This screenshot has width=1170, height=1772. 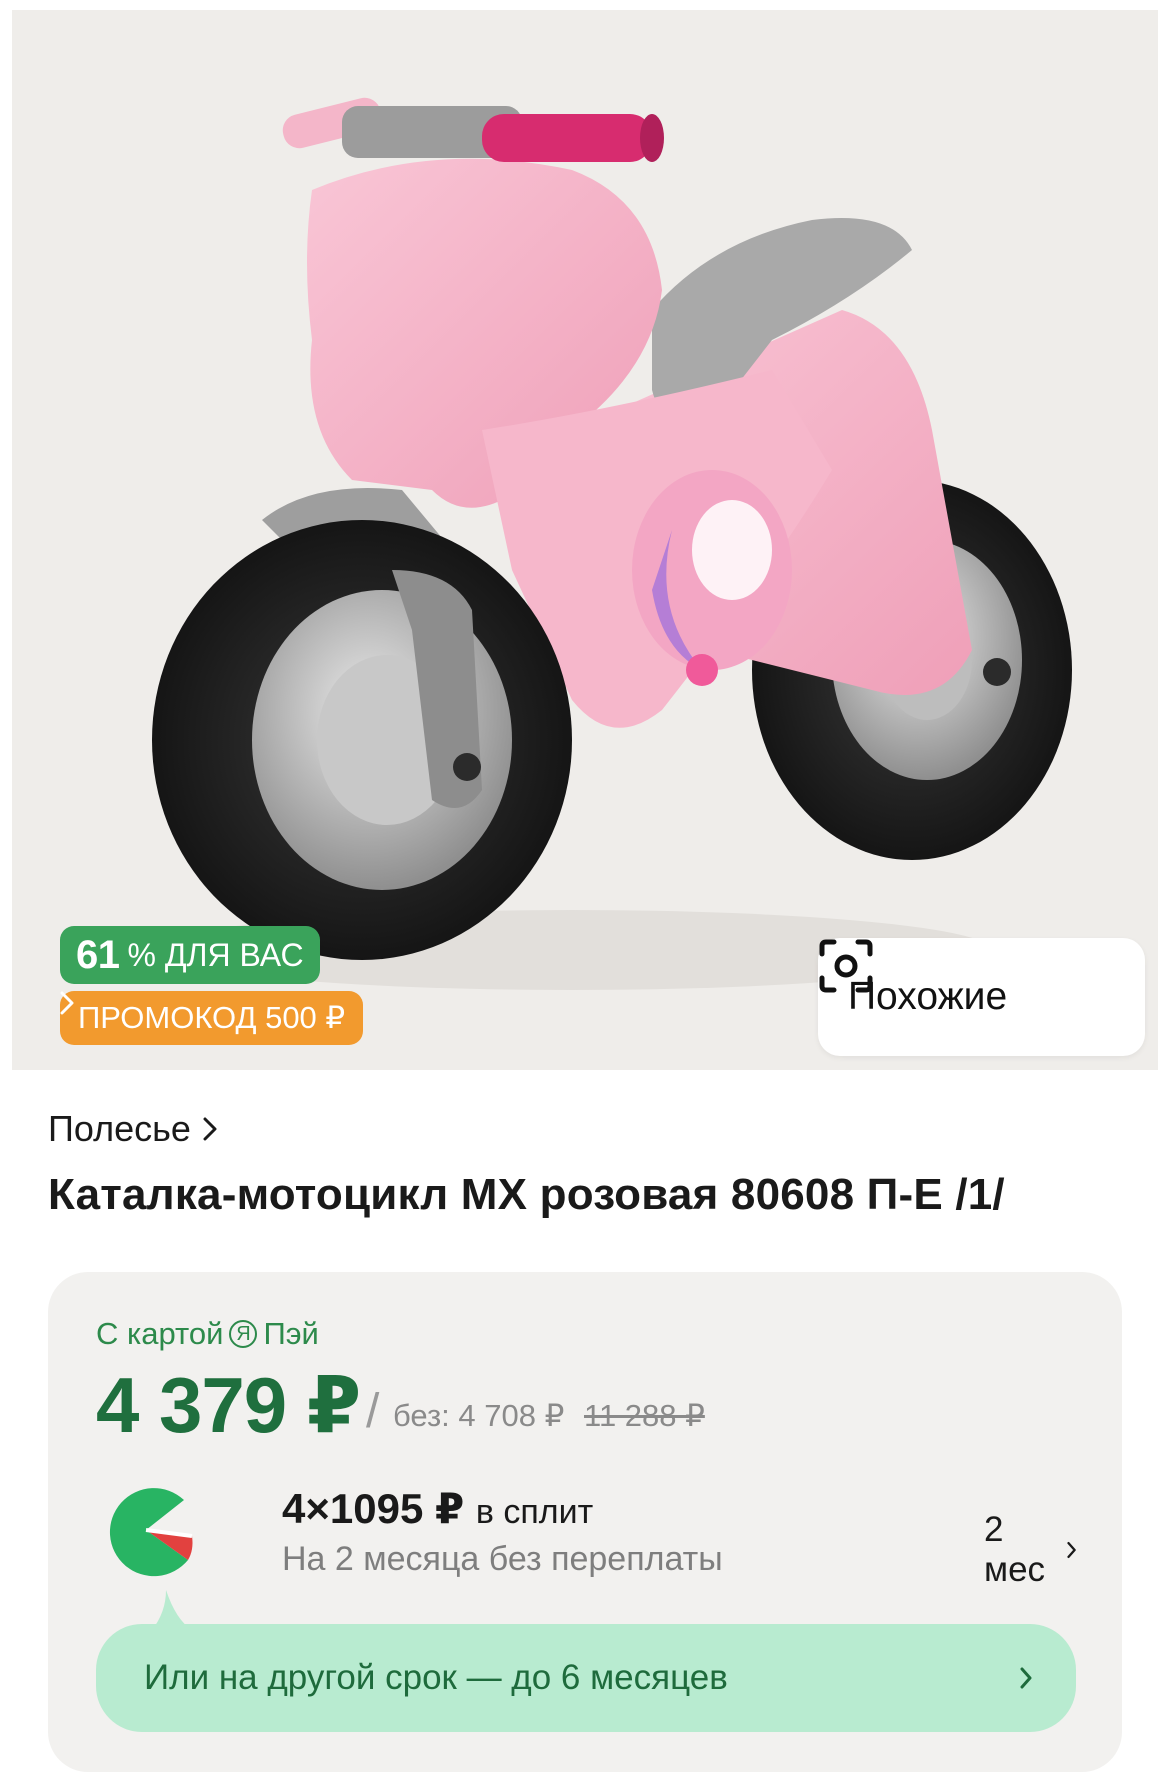 I want to click on split-amount: 4×1095 ₽ в сплит, so click(x=437, y=1508).